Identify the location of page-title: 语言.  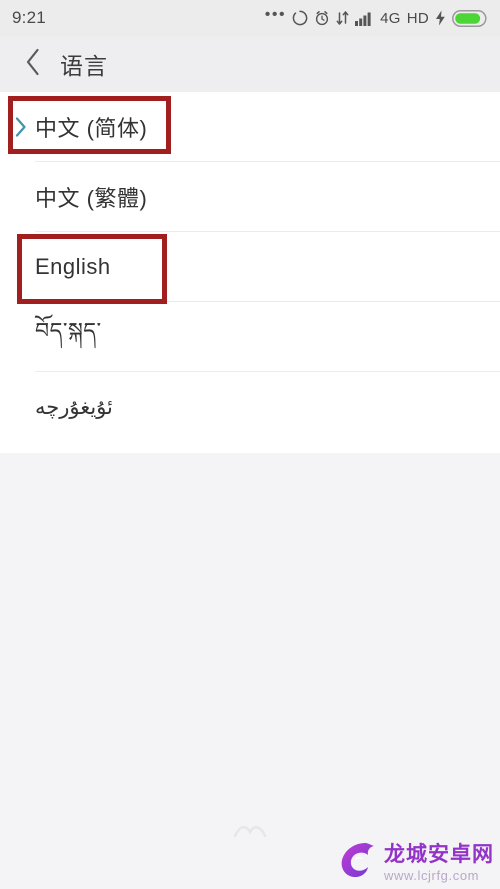
(84, 66).